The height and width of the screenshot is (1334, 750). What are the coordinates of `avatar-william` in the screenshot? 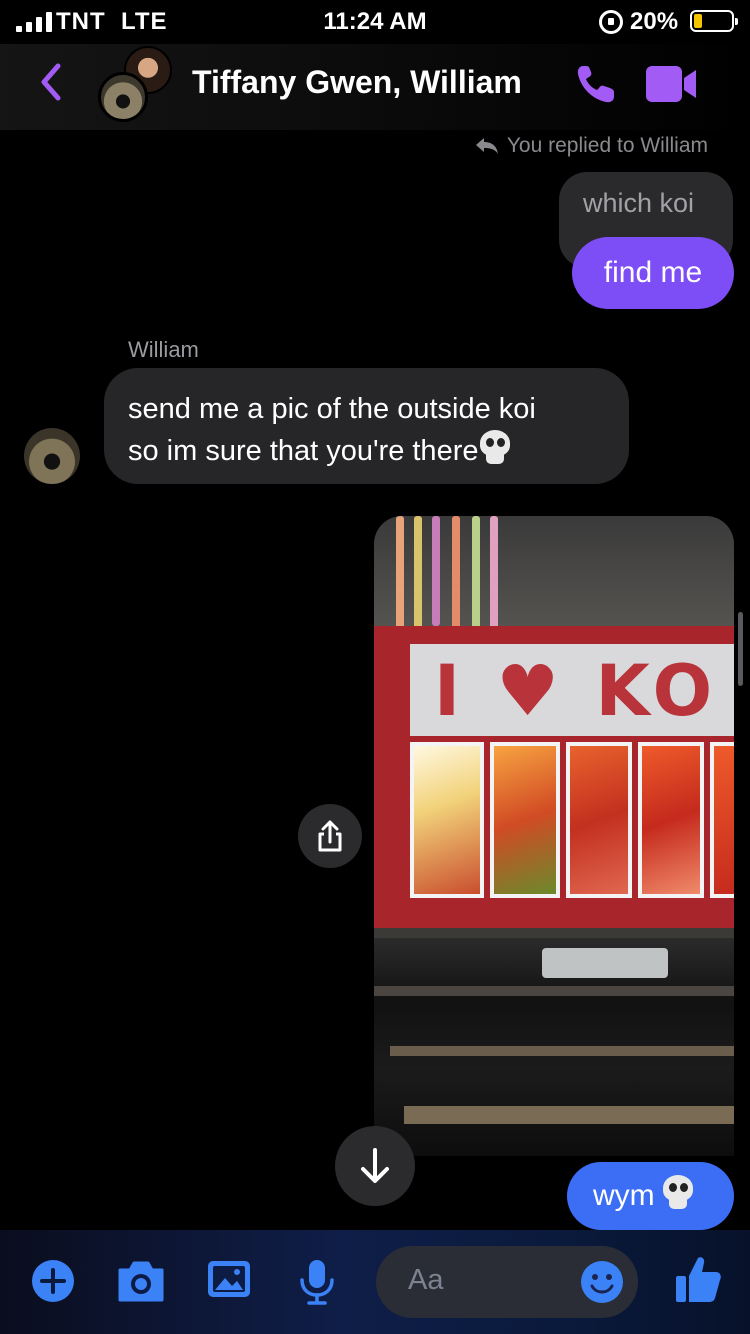 It's located at (123, 97).